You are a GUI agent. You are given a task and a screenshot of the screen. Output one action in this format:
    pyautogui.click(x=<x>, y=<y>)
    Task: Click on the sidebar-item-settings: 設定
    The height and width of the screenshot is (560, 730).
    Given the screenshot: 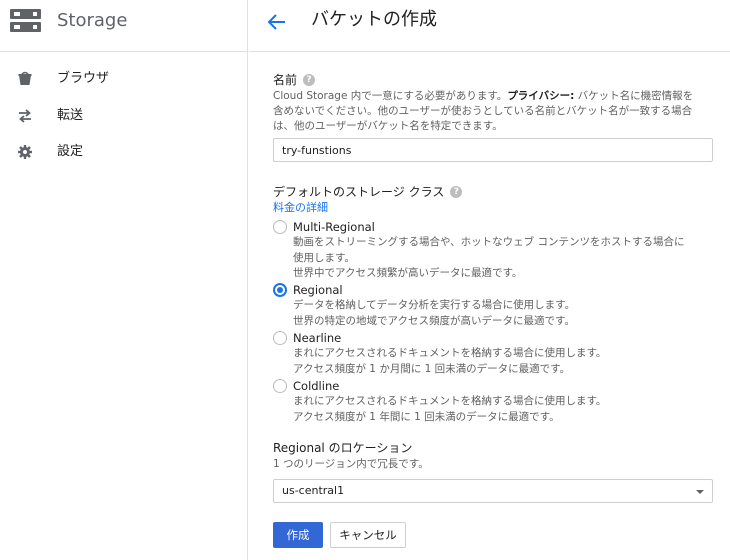 What is the action you would take?
    pyautogui.click(x=123, y=152)
    